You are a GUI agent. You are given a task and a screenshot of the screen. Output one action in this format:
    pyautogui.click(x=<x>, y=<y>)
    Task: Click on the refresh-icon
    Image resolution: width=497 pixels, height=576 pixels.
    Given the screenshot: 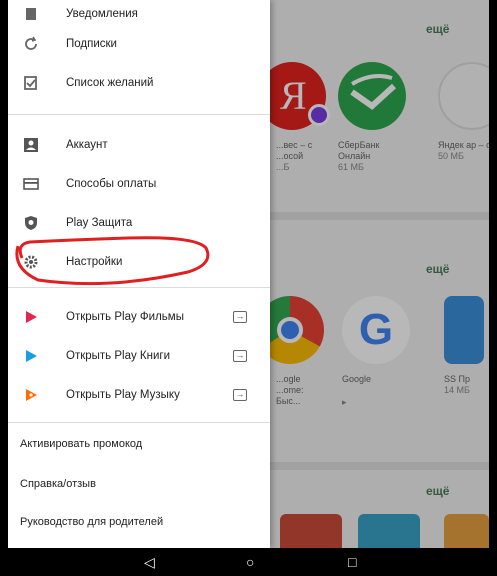 What is the action you would take?
    pyautogui.click(x=31, y=44)
    